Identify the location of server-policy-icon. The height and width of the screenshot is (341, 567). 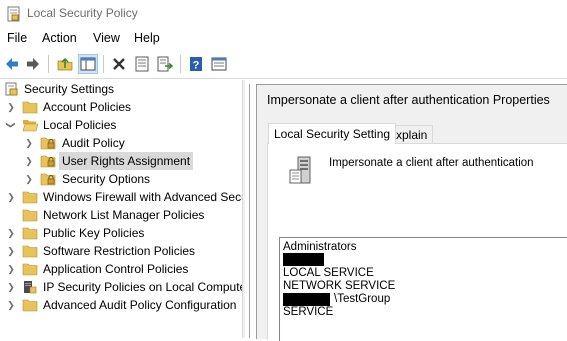
(300, 170).